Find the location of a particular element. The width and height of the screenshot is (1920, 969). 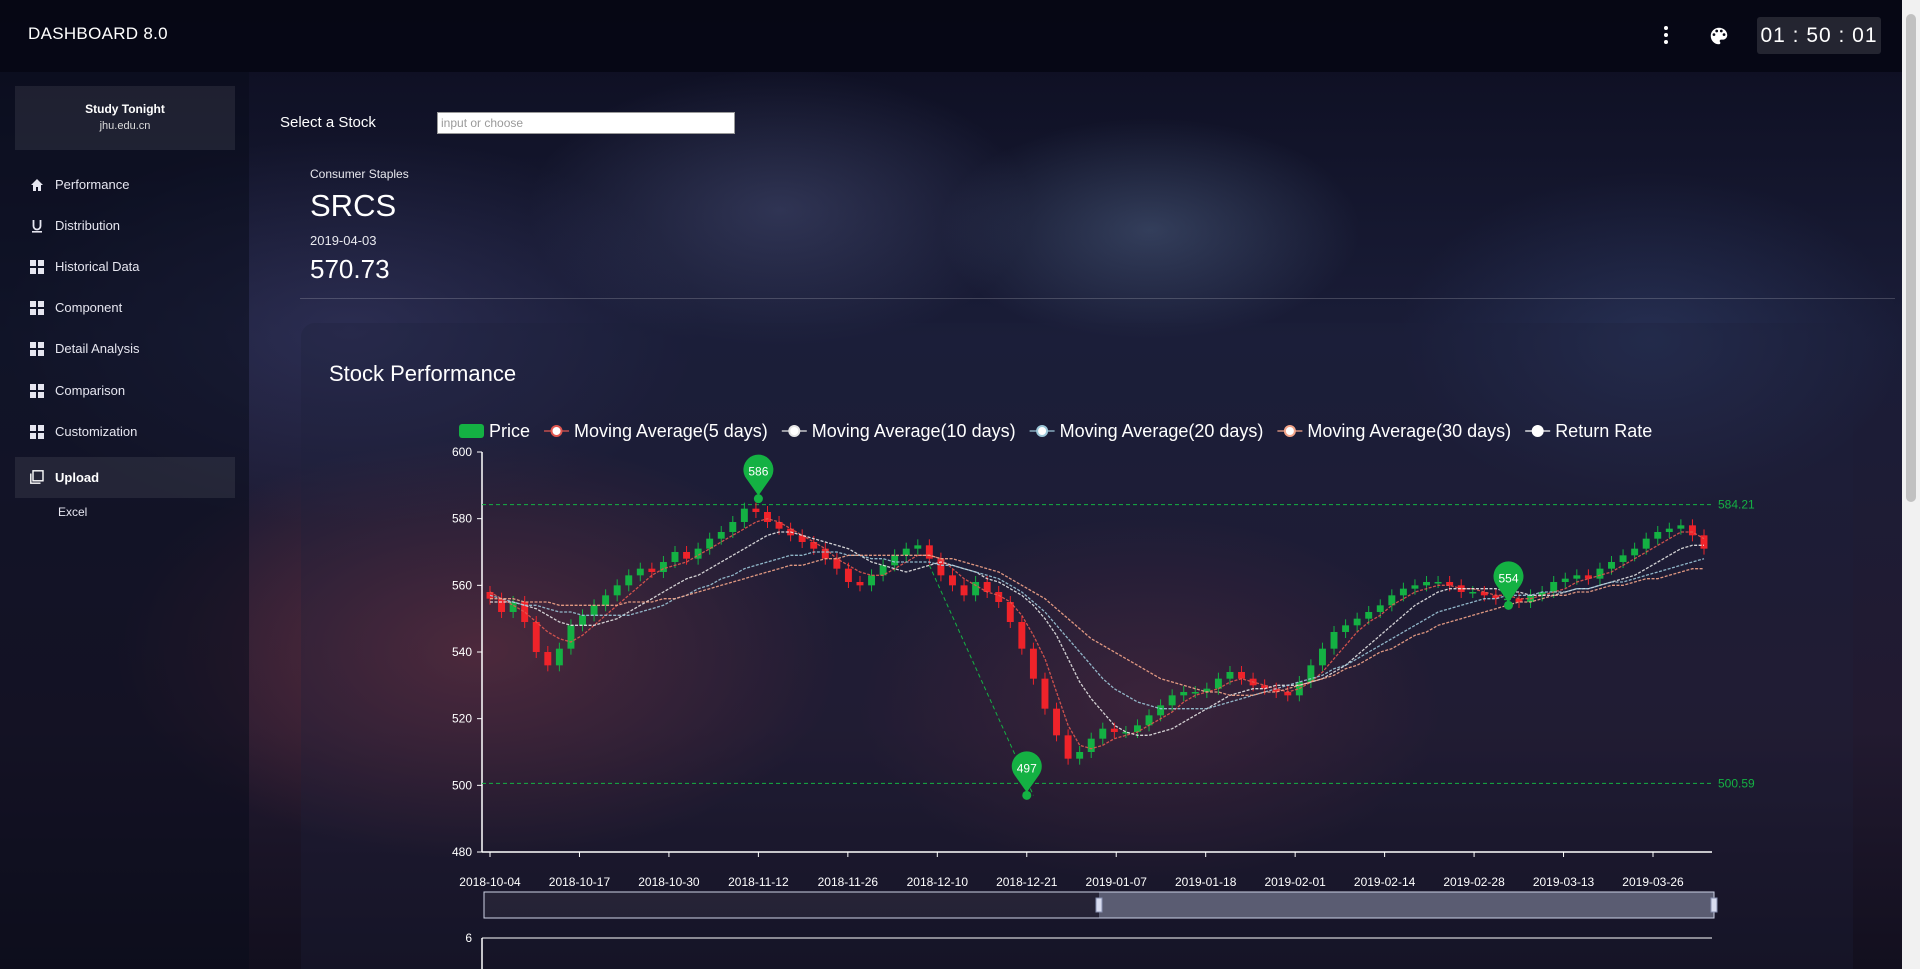

mark-line-label: 584.21 is located at coordinates (1736, 505).